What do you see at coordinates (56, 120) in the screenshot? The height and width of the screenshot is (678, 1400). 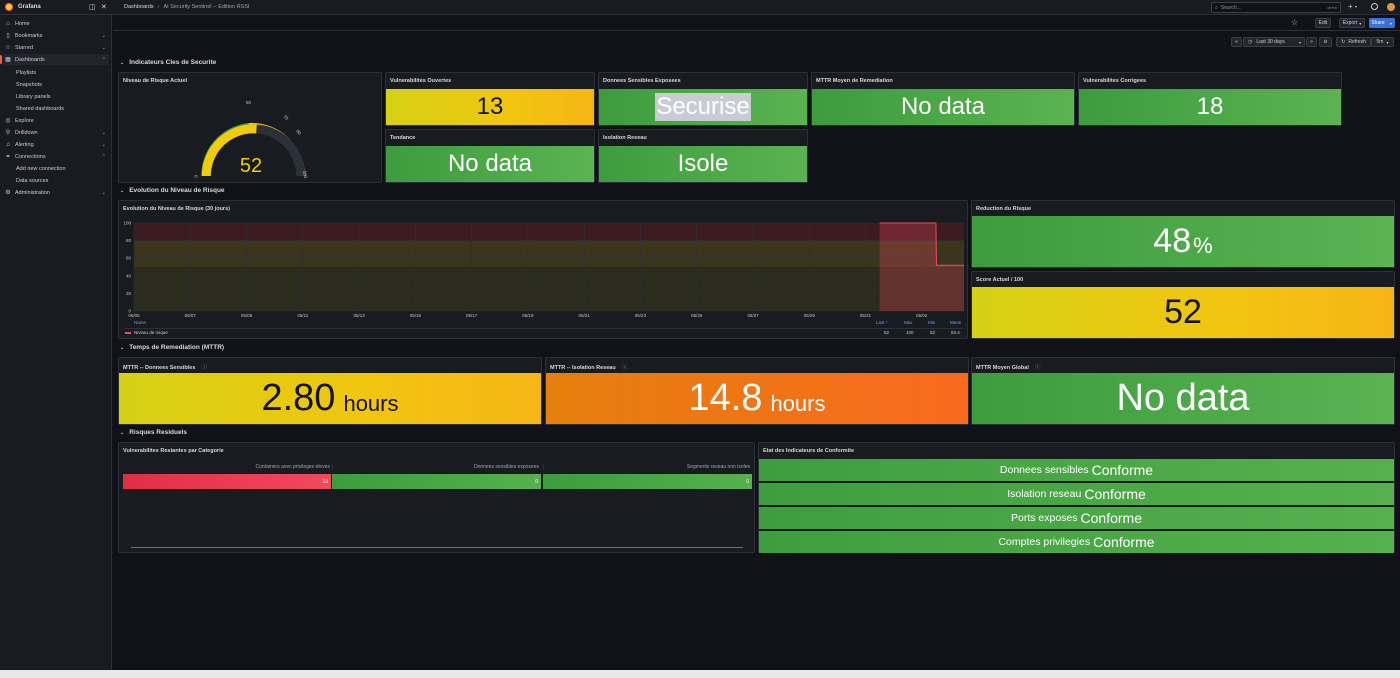 I see `sidebar-item-explore: ◎ Explore` at bounding box center [56, 120].